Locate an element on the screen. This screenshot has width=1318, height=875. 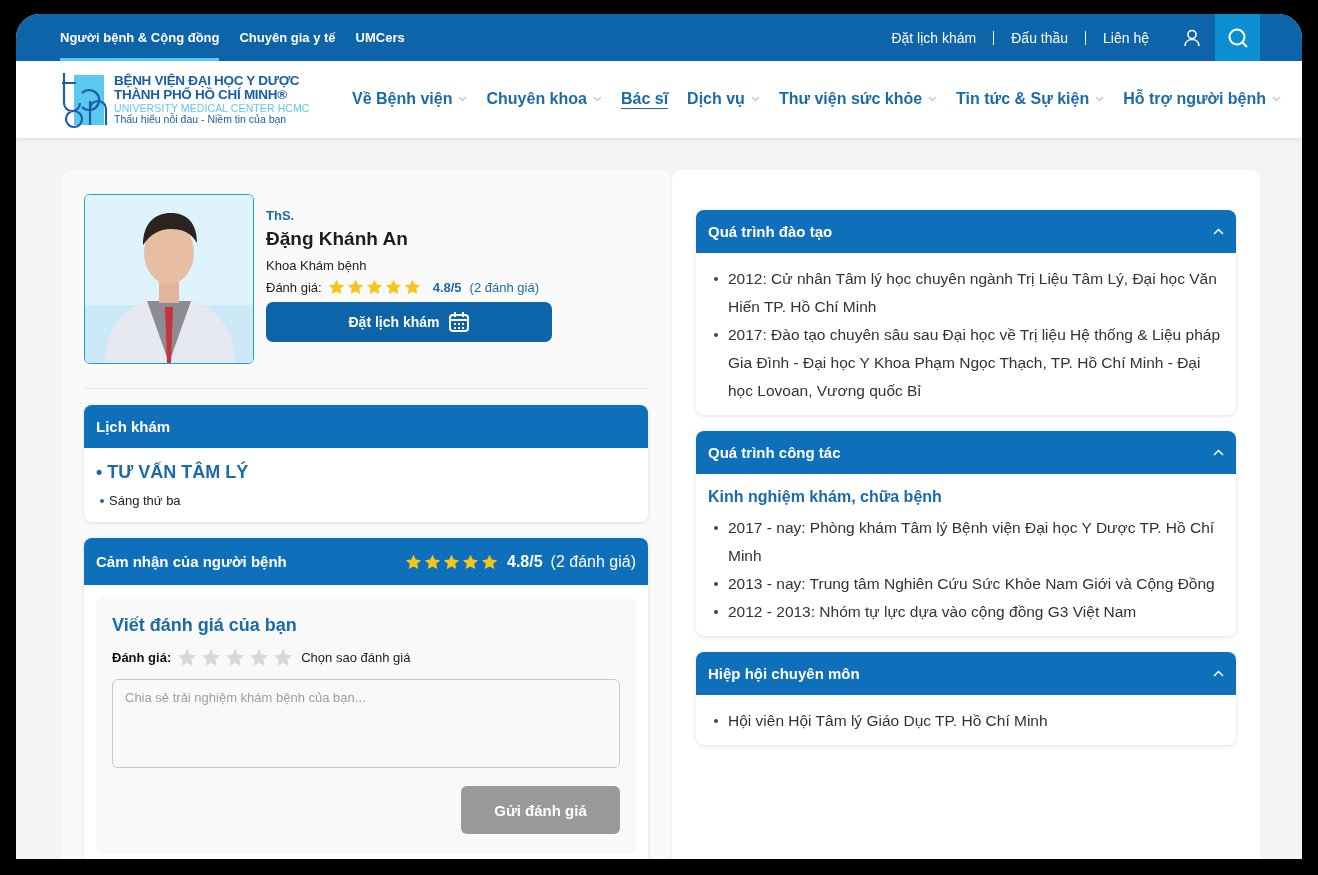
doctor-degree: ThS. is located at coordinates (281, 215).